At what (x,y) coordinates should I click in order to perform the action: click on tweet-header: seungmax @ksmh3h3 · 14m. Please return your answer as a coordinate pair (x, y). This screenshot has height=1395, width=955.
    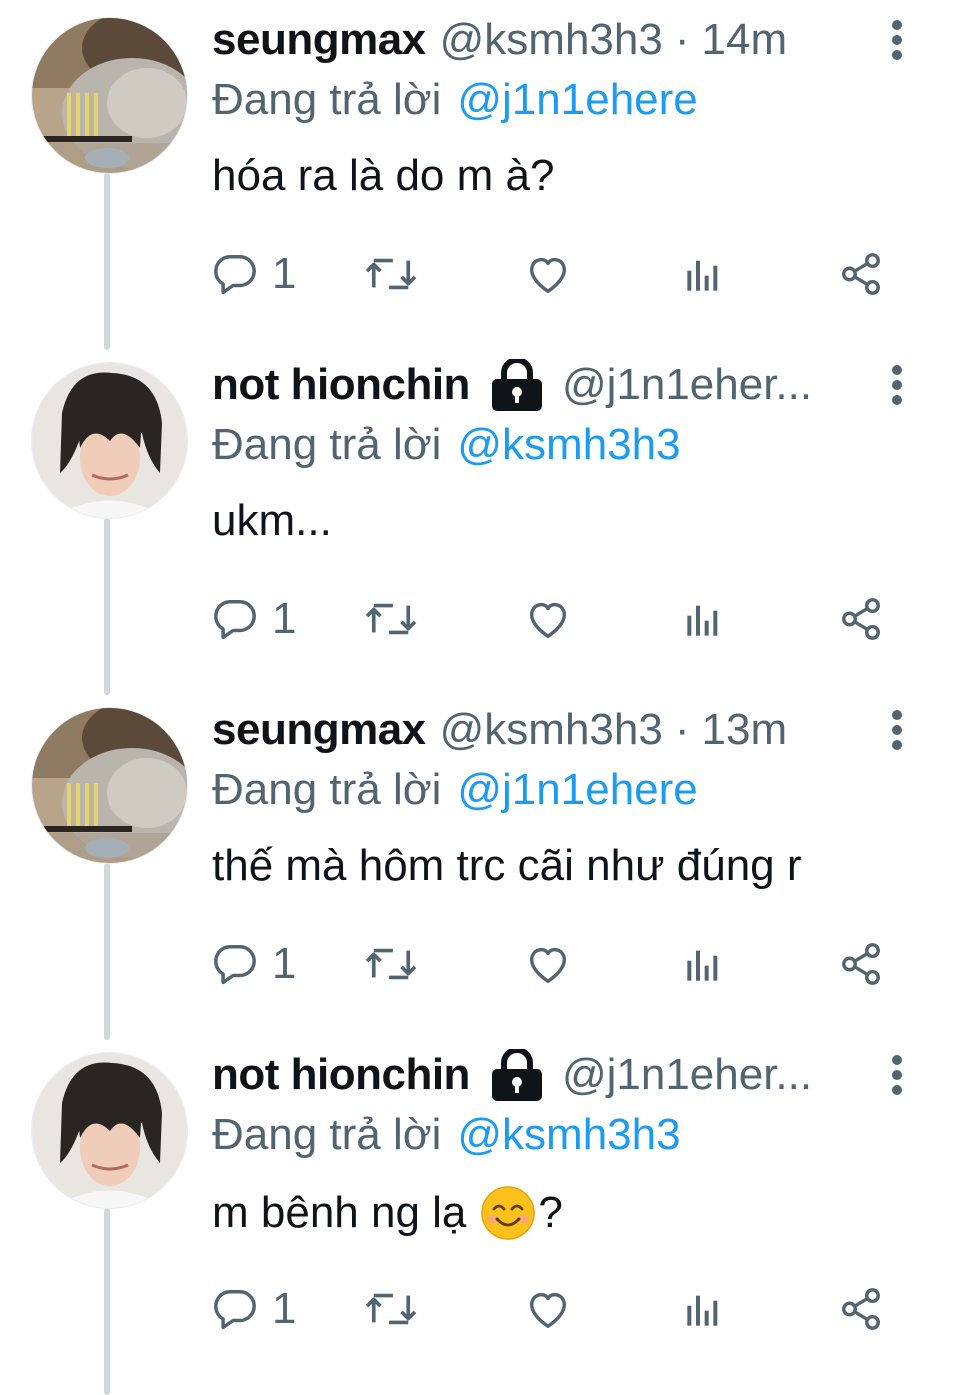
    Looking at the image, I should click on (563, 40).